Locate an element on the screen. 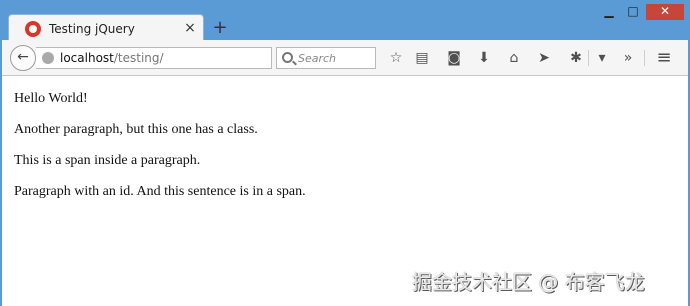 This screenshot has height=306, width=690. url-bar: localhost/testing/ ↻ is located at coordinates (167, 60).